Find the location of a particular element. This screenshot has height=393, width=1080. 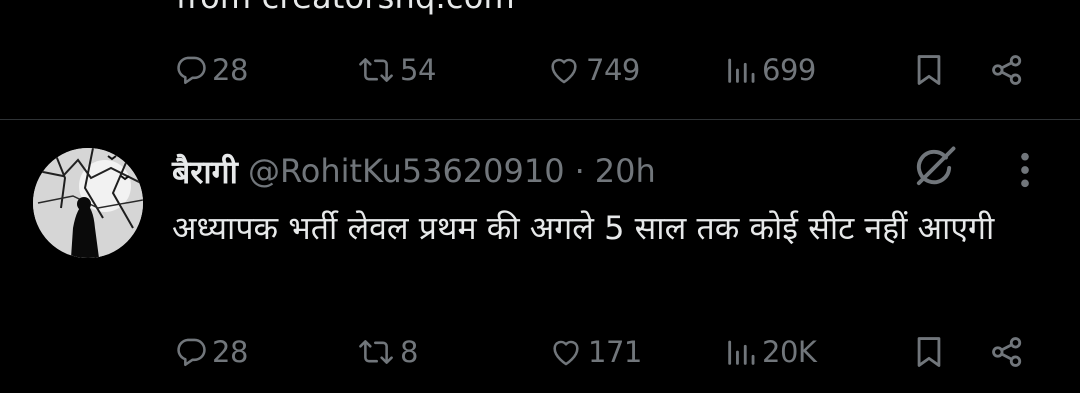

repost-button: 54 is located at coordinates (396, 70).